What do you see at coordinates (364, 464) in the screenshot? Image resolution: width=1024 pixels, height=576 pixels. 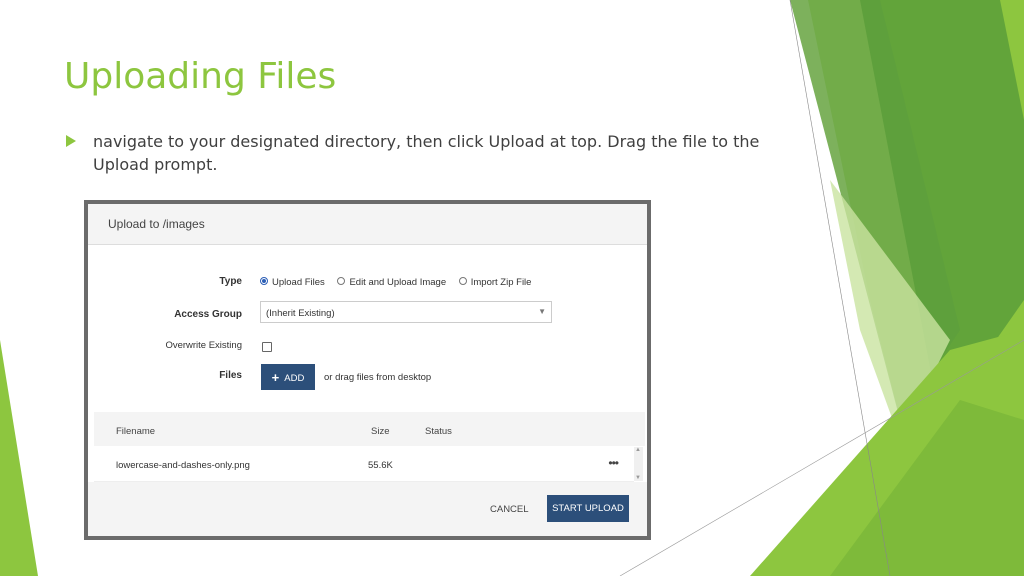 I see `table-row: lowercase-and-dashes-only.png 55.6K •••` at bounding box center [364, 464].